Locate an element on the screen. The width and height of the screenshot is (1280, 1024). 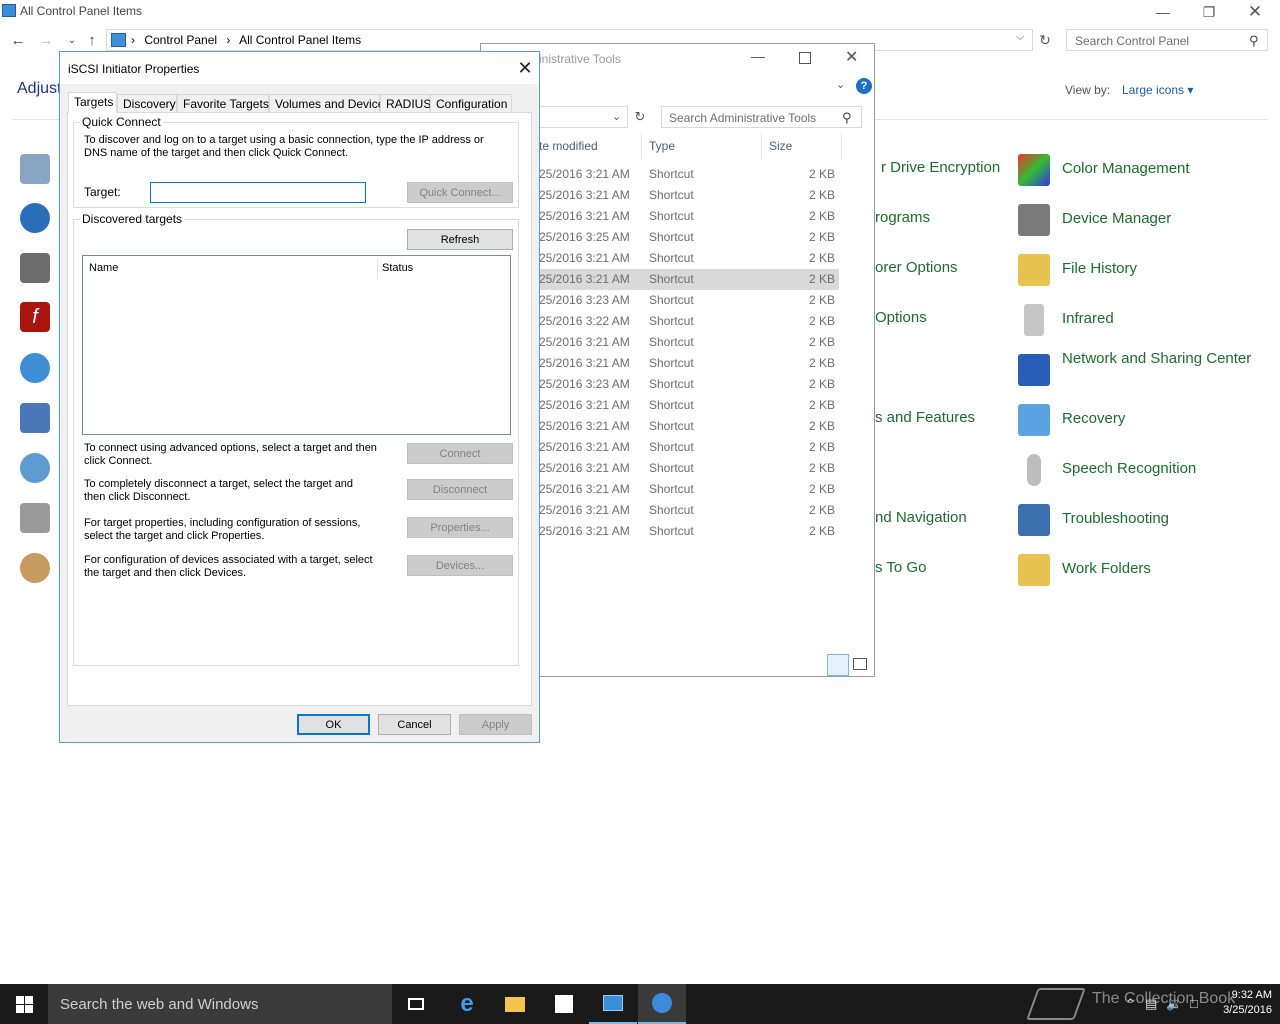
back-arrow-icon: ← is located at coordinates (18, 40).